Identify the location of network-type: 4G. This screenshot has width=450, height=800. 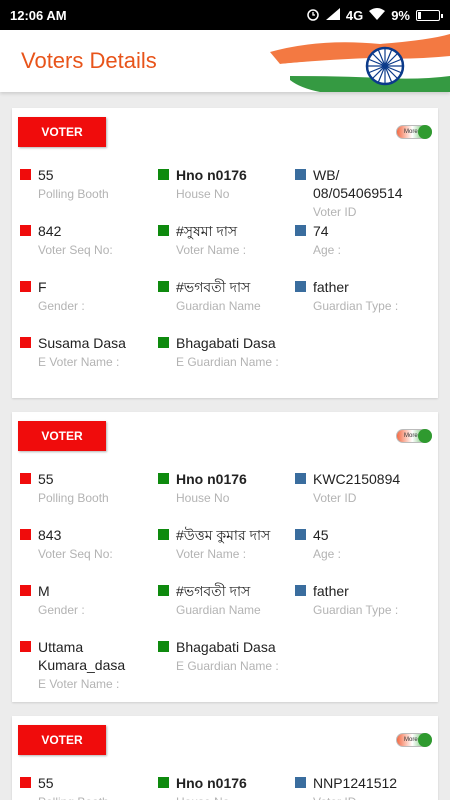
(354, 15).